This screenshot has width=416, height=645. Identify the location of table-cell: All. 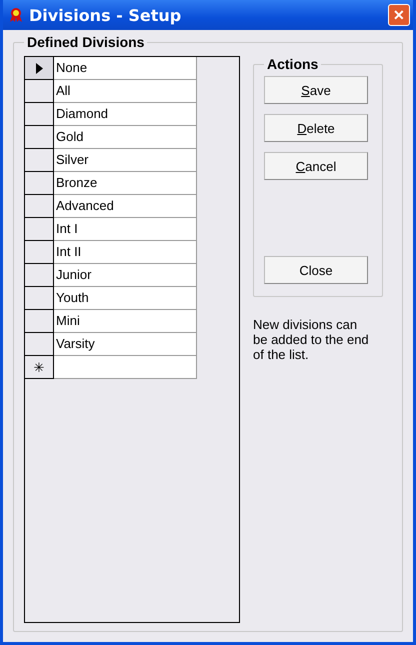
(125, 91).